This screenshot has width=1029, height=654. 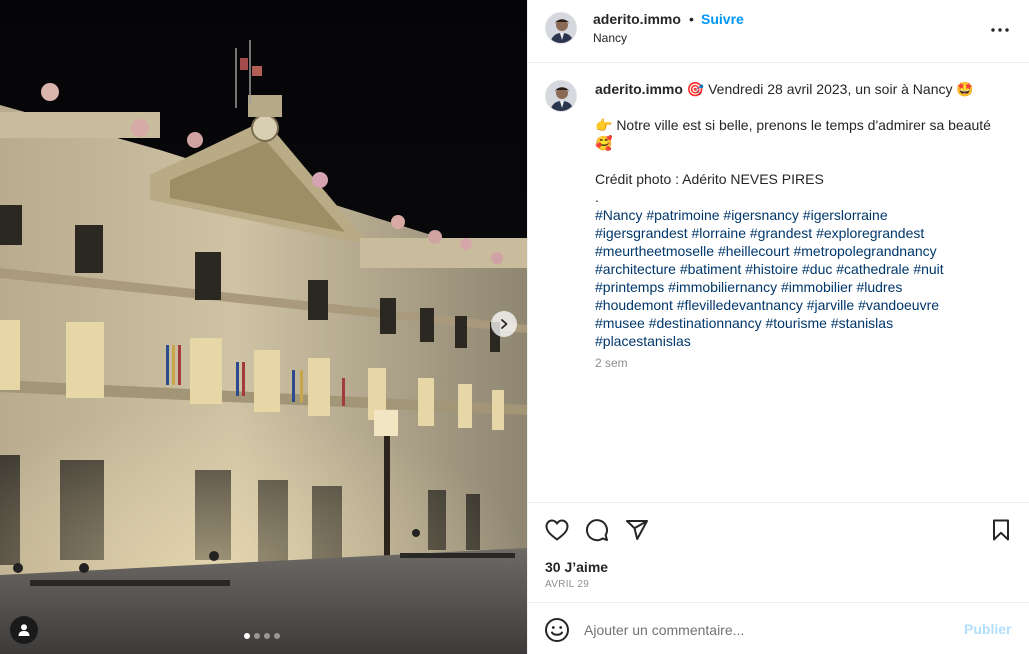 What do you see at coordinates (719, 233) in the screenshot?
I see `hashtag-link: #lorraine` at bounding box center [719, 233].